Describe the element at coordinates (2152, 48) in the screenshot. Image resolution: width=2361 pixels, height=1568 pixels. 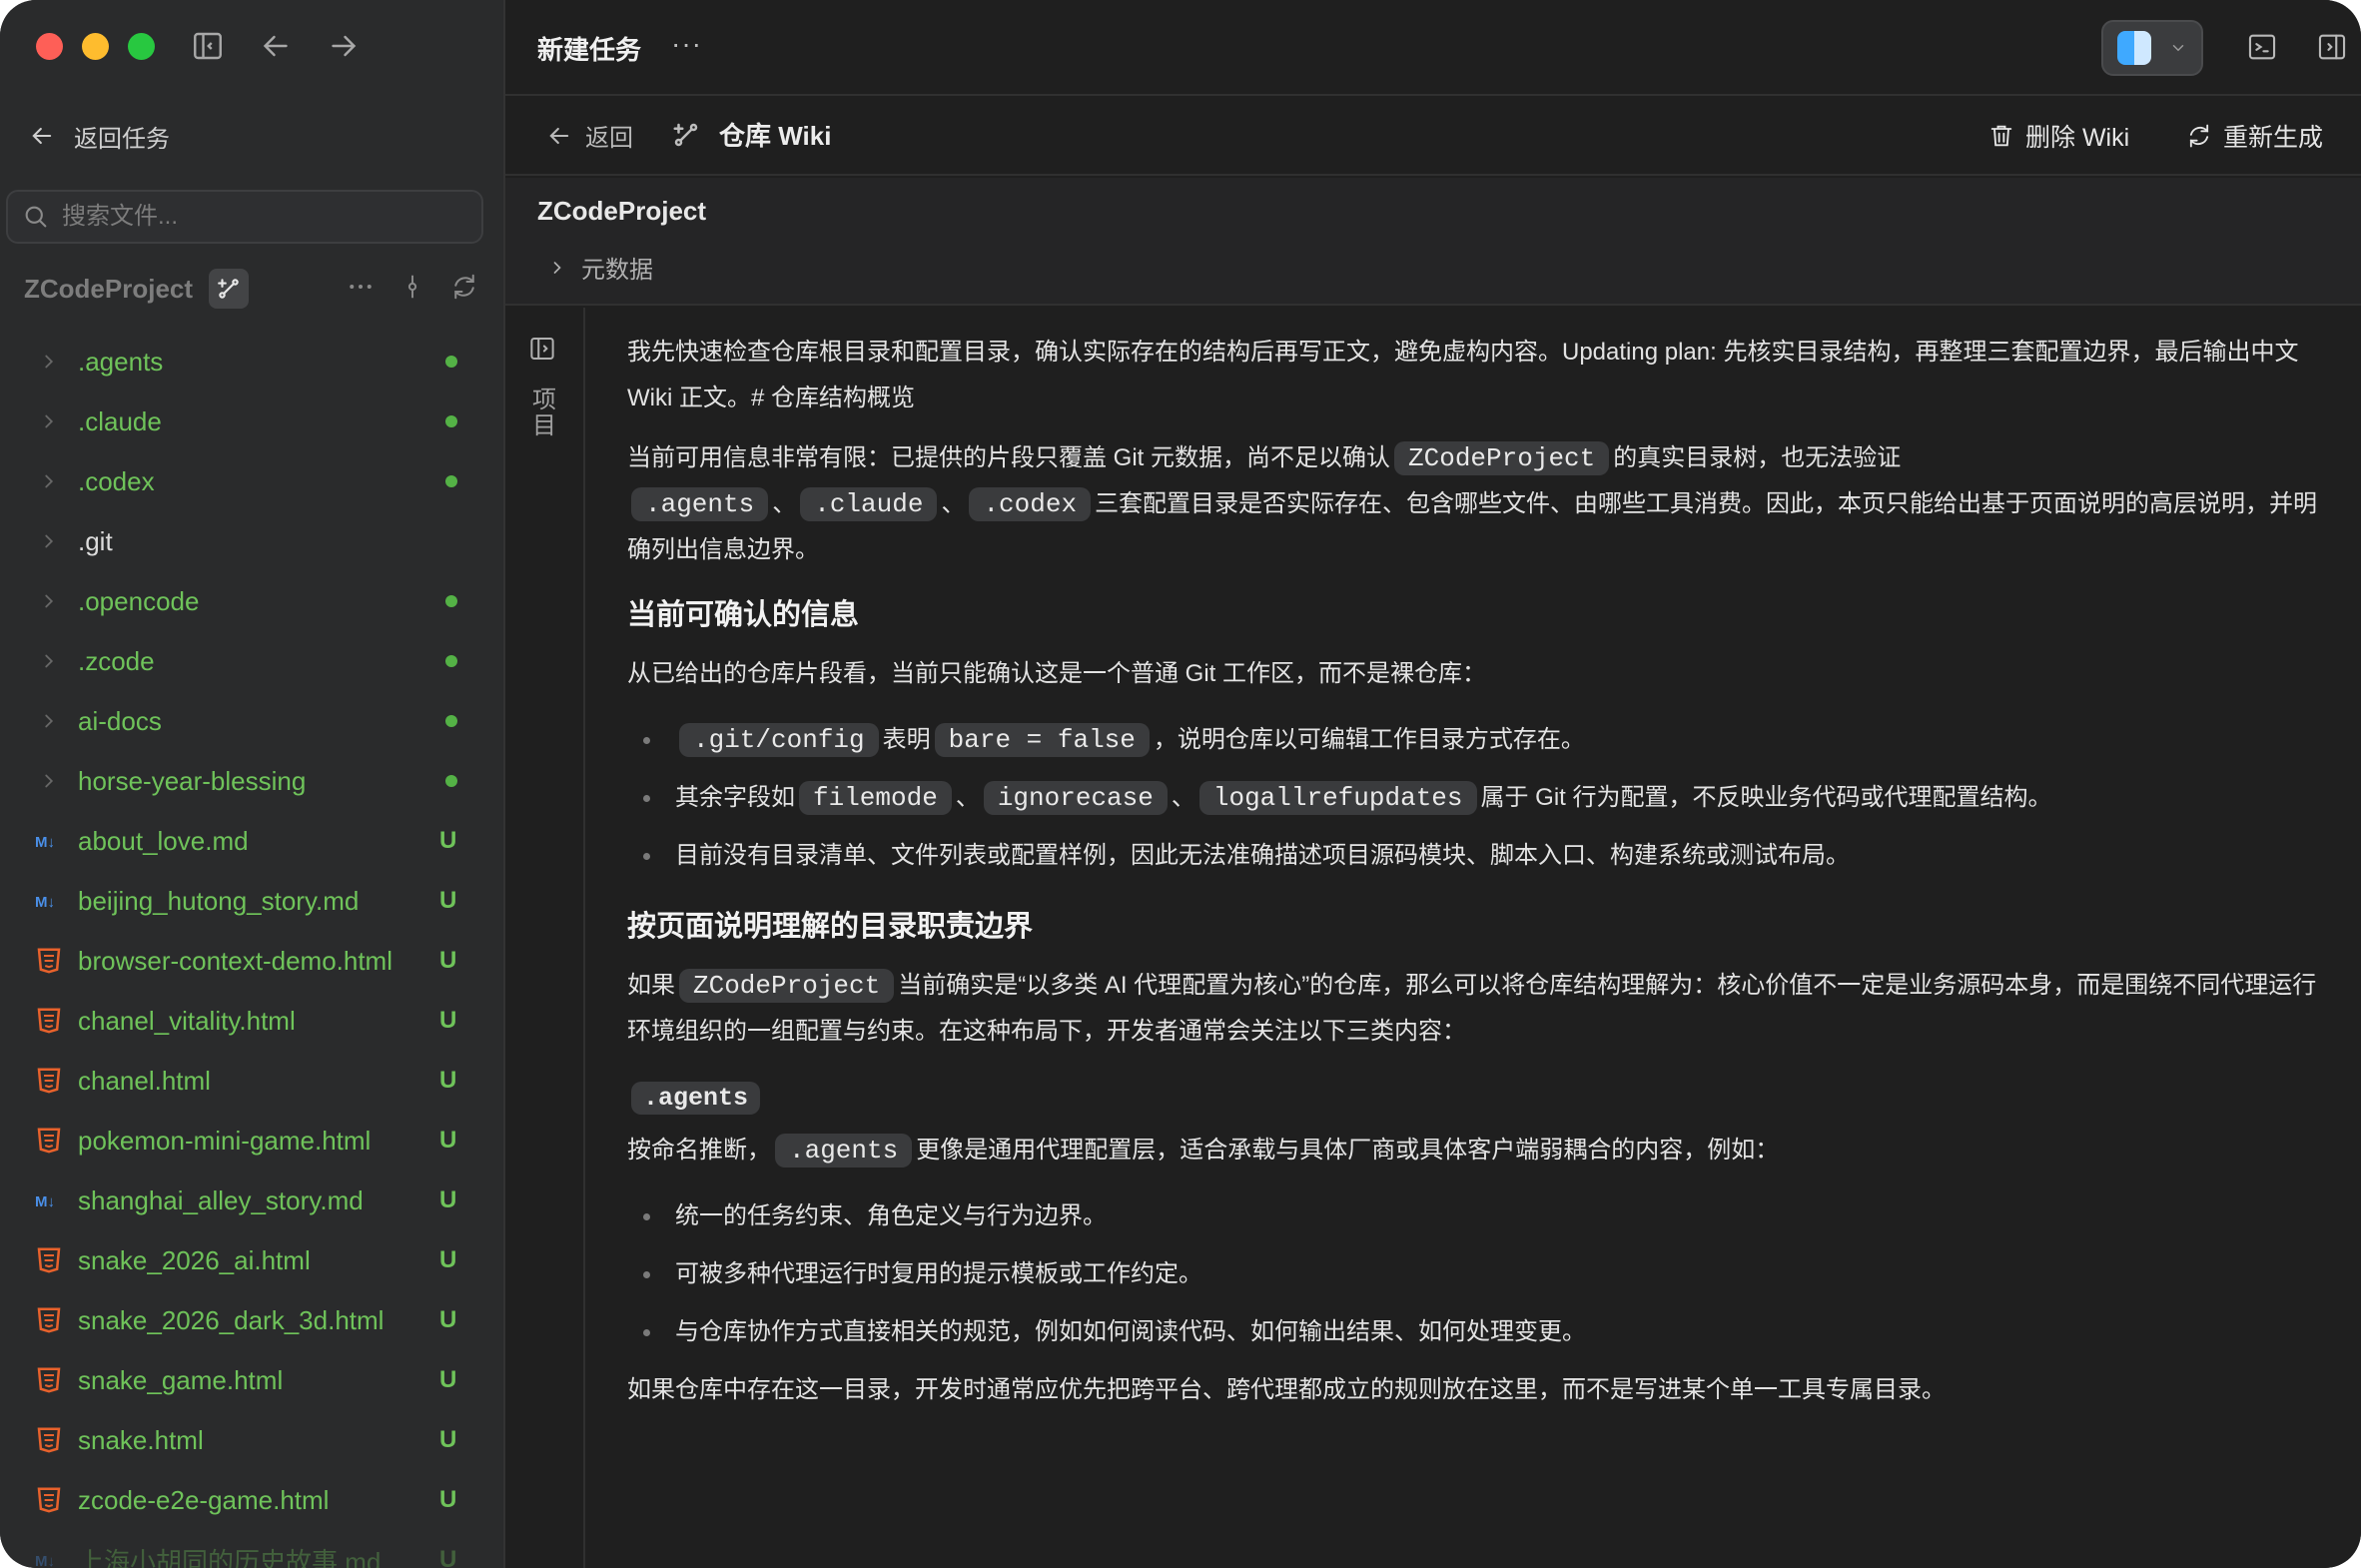
I see `open-in-finder-button` at that location.